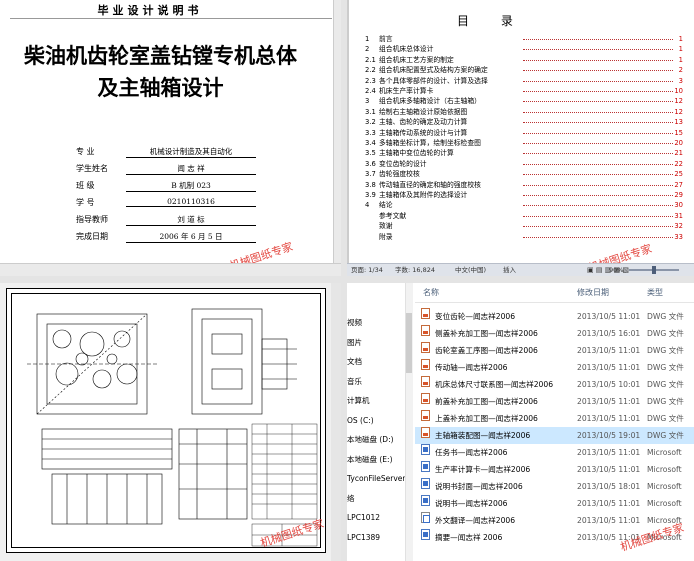 The height and width of the screenshot is (561, 694). What do you see at coordinates (367, 270) in the screenshot?
I see `status-page: 页面: 1/34` at bounding box center [367, 270].